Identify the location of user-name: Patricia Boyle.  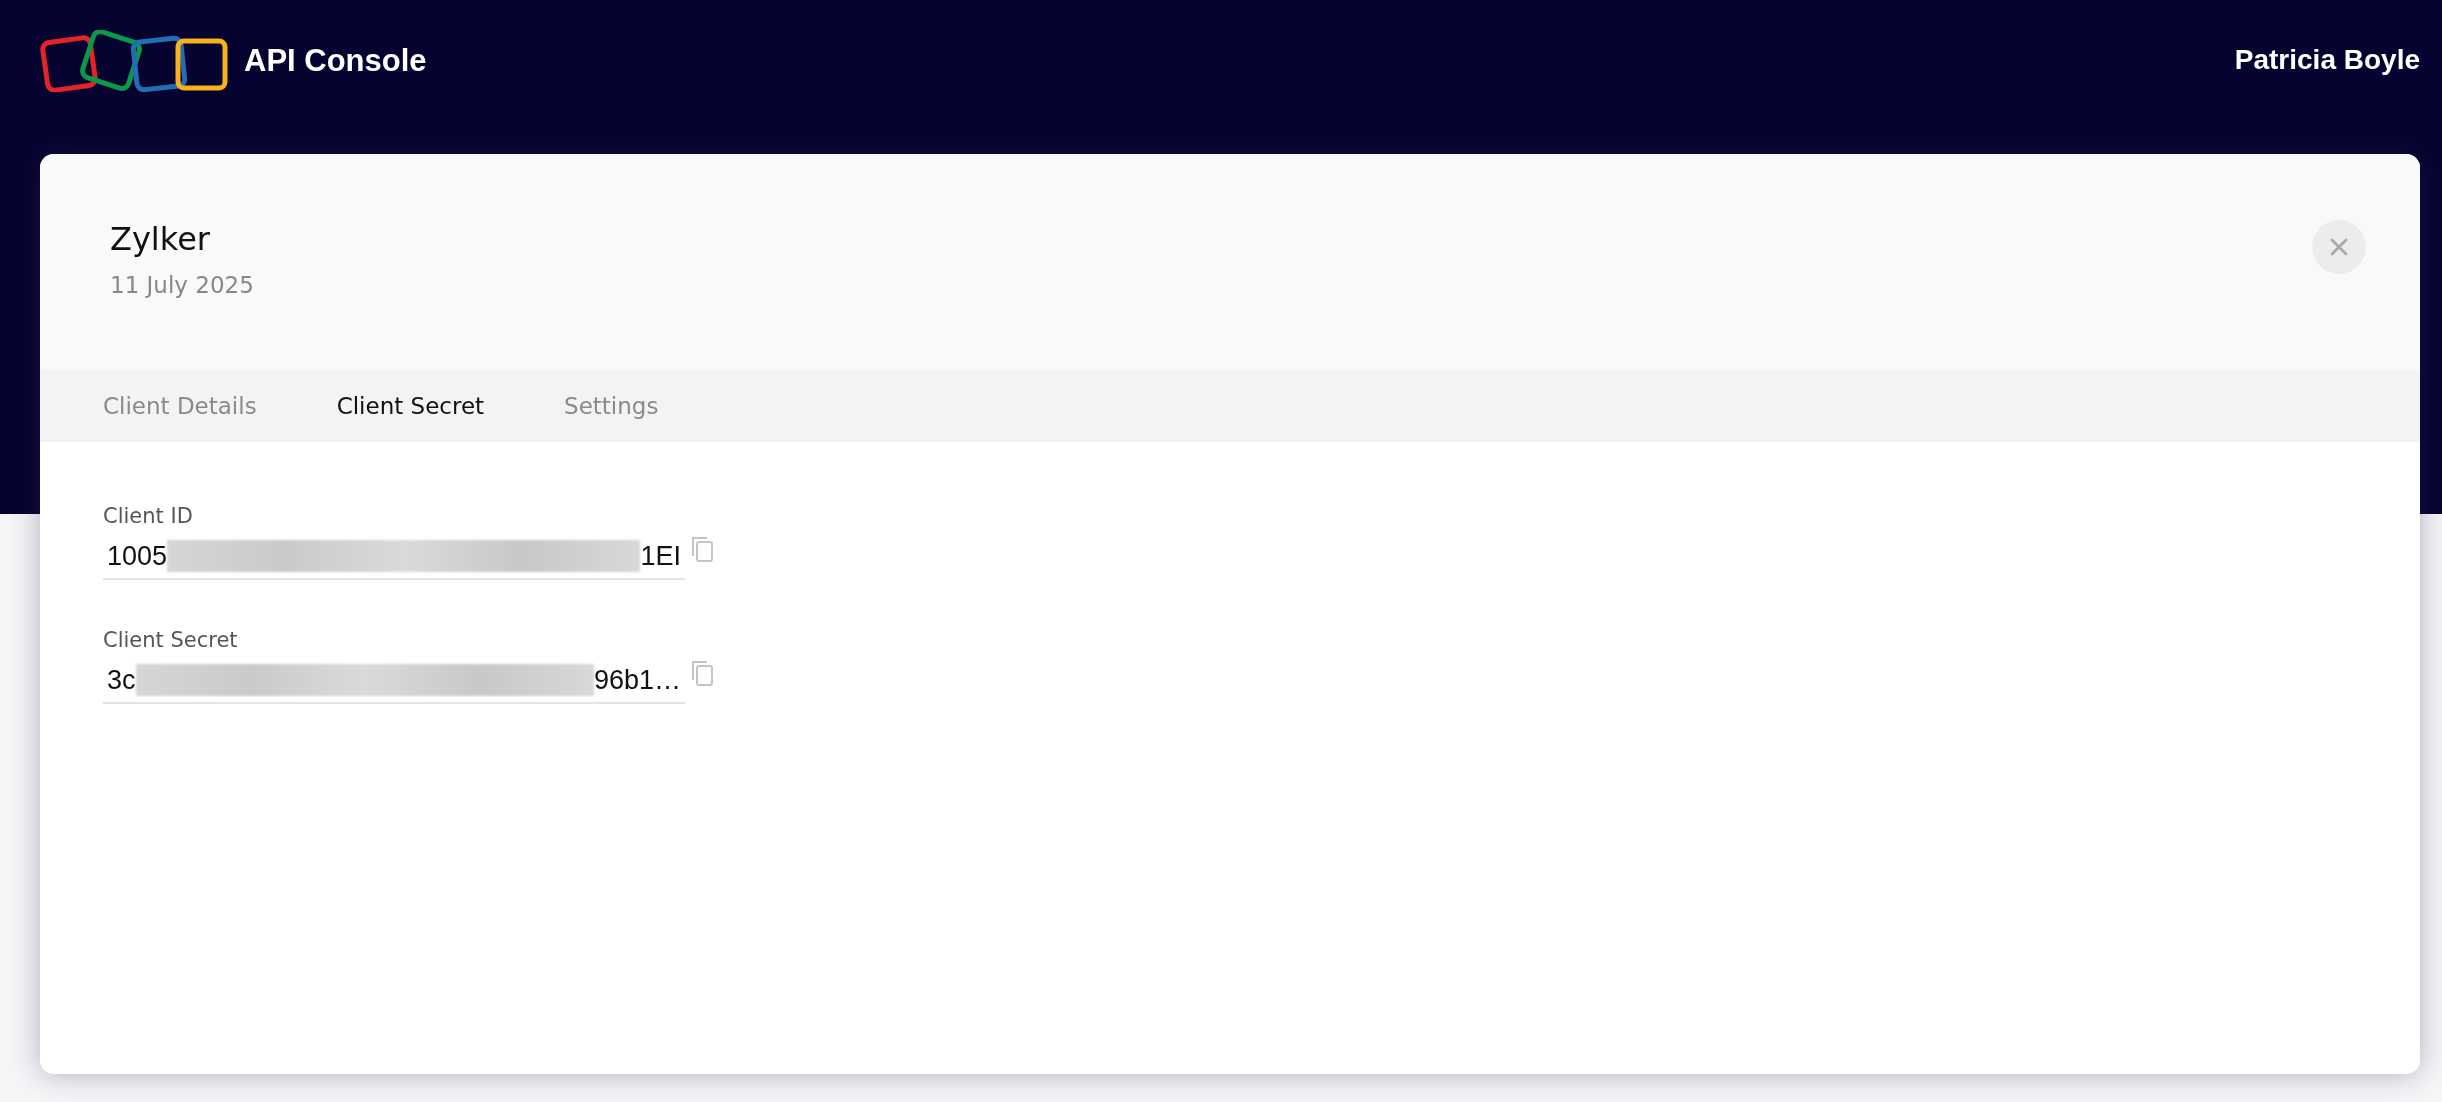
(2327, 60).